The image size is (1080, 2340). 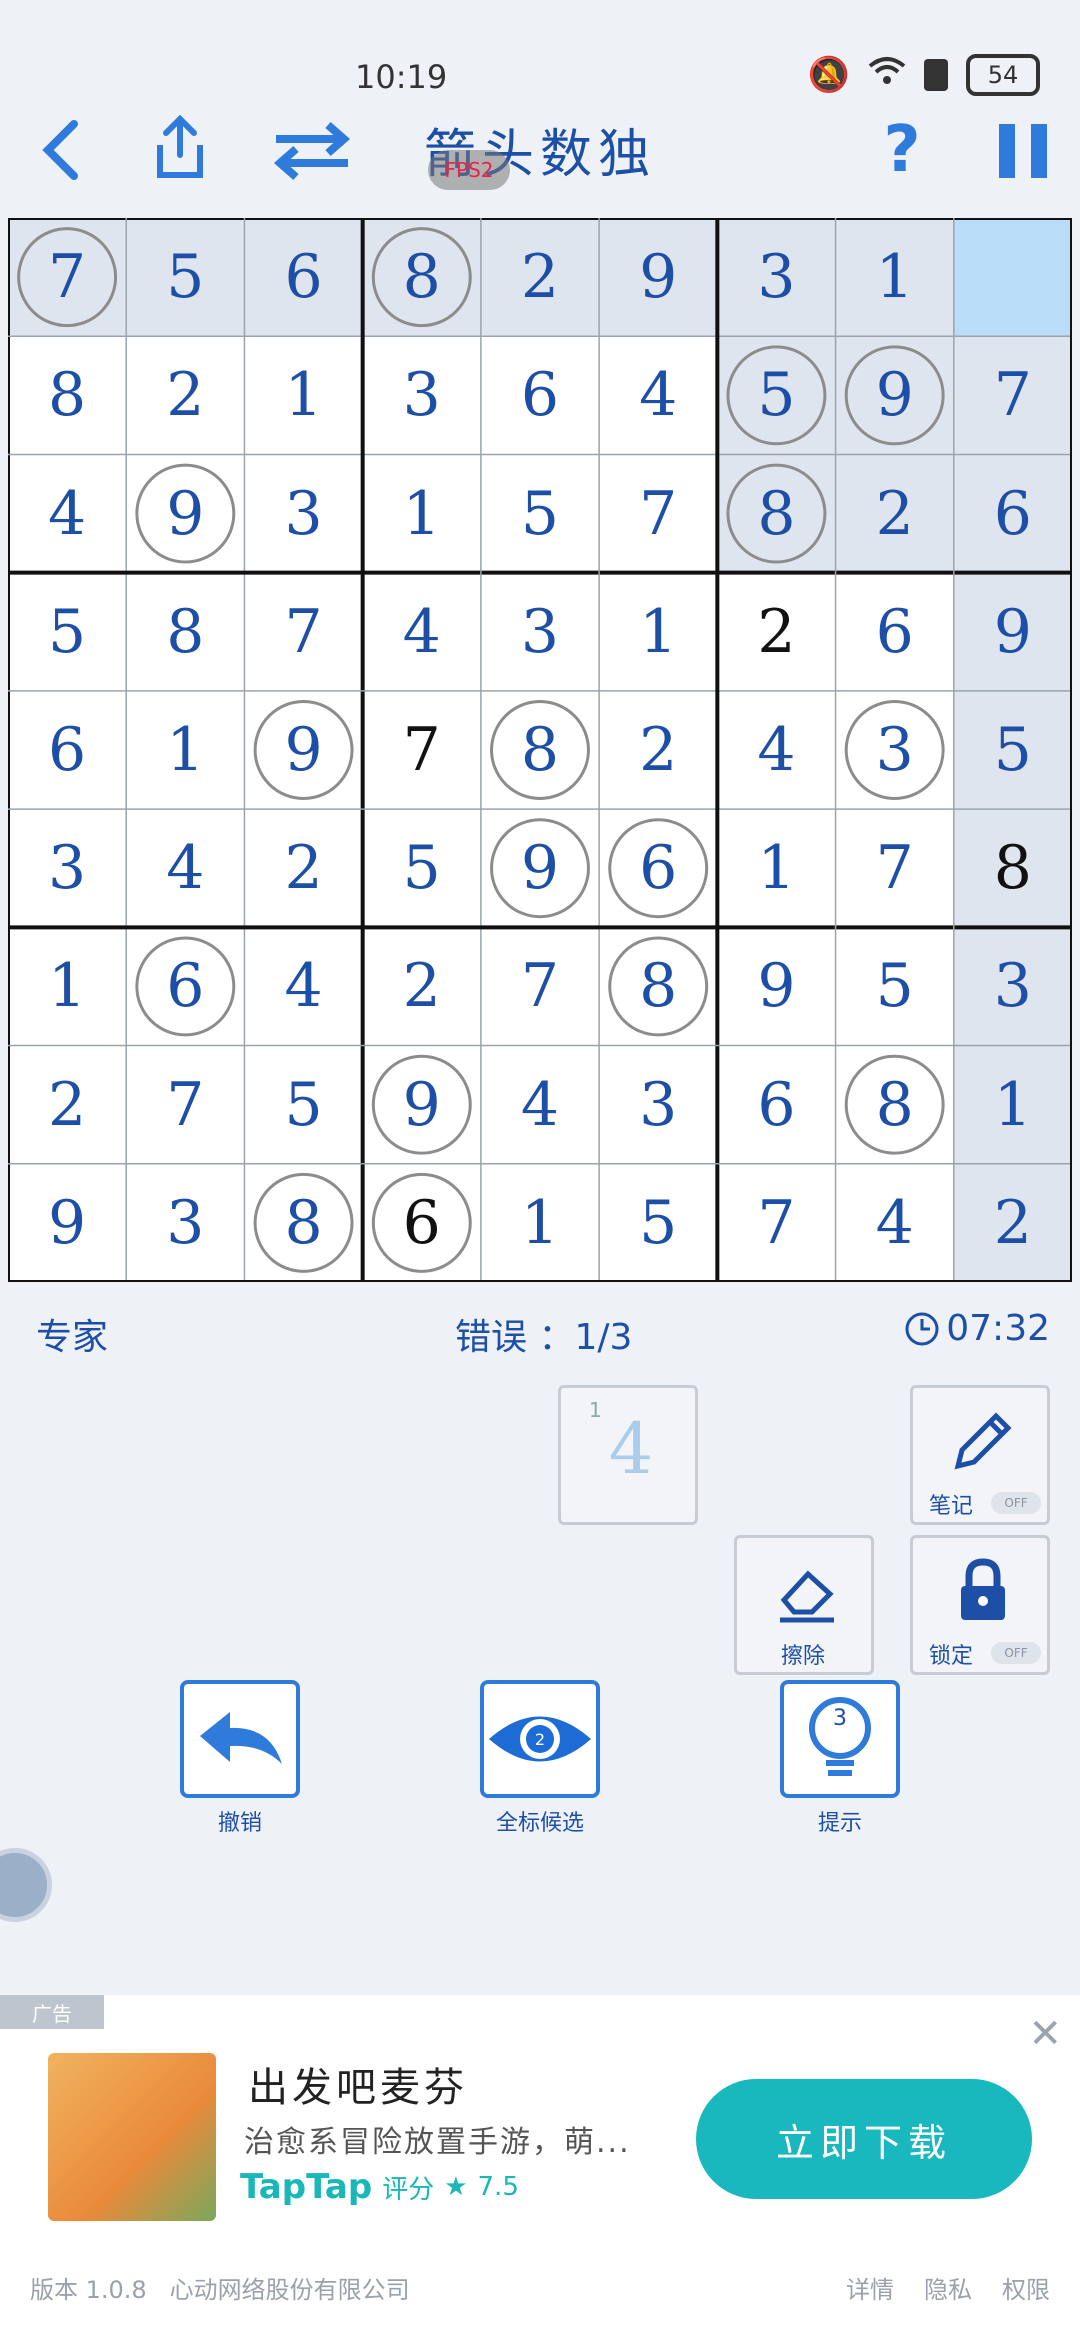 I want to click on ad-rating-label: 评分, so click(x=408, y=2189).